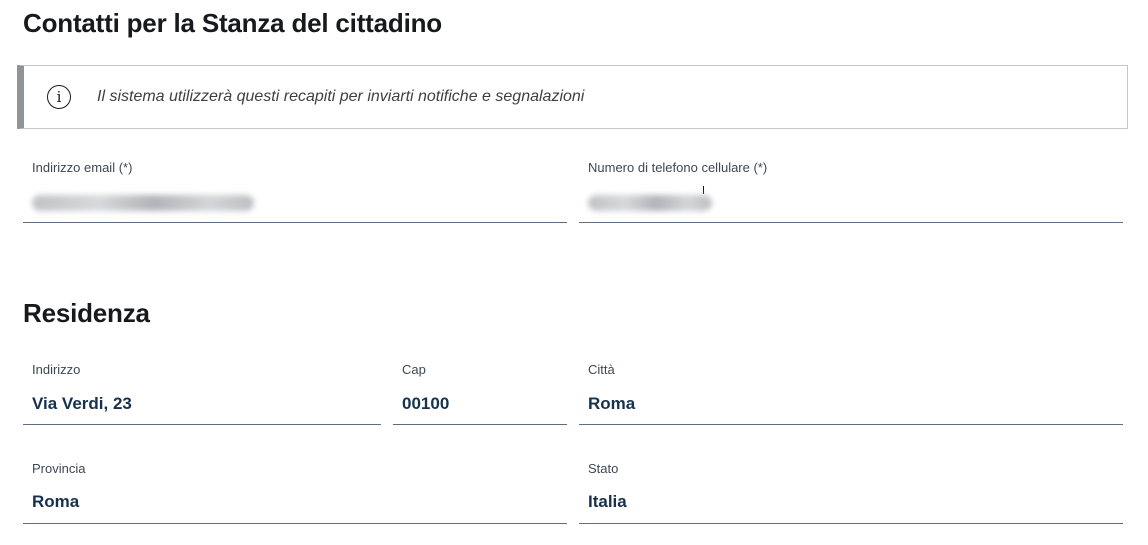  What do you see at coordinates (143, 203) in the screenshot?
I see `email-redacted-value` at bounding box center [143, 203].